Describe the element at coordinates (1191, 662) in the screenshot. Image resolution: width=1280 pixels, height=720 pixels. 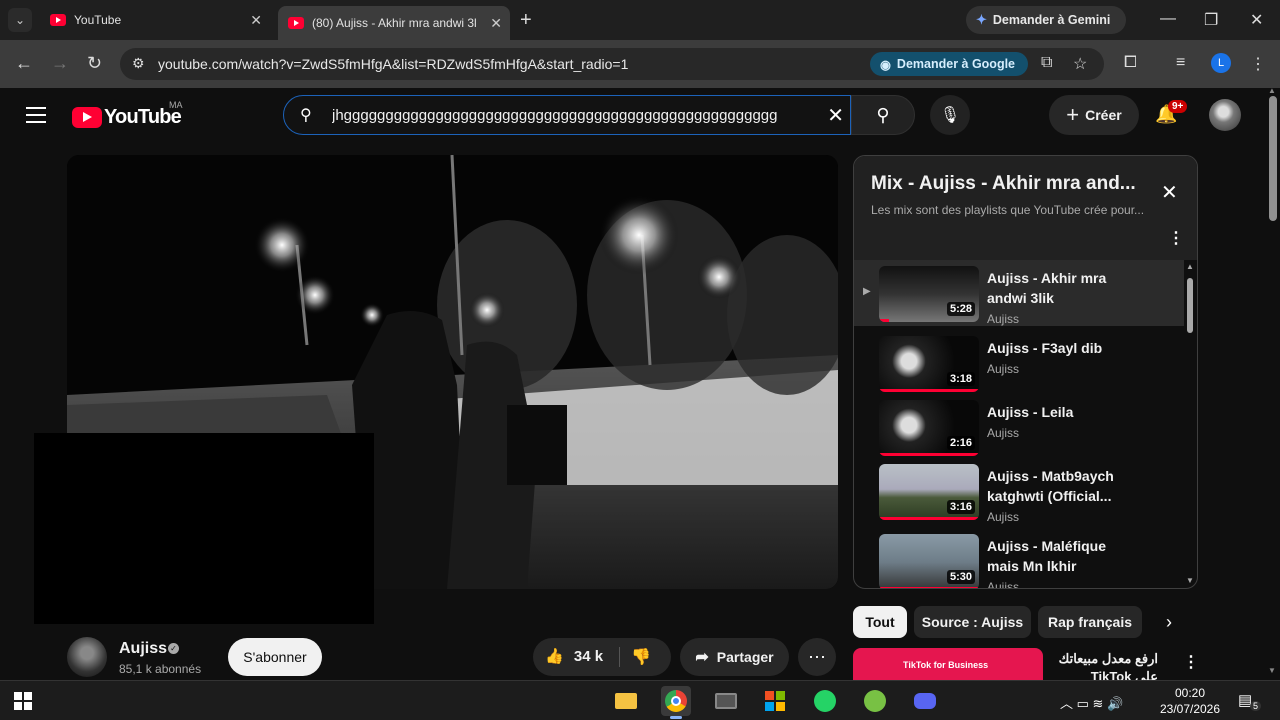
I see `ad-menu-icon: ⋮` at that location.